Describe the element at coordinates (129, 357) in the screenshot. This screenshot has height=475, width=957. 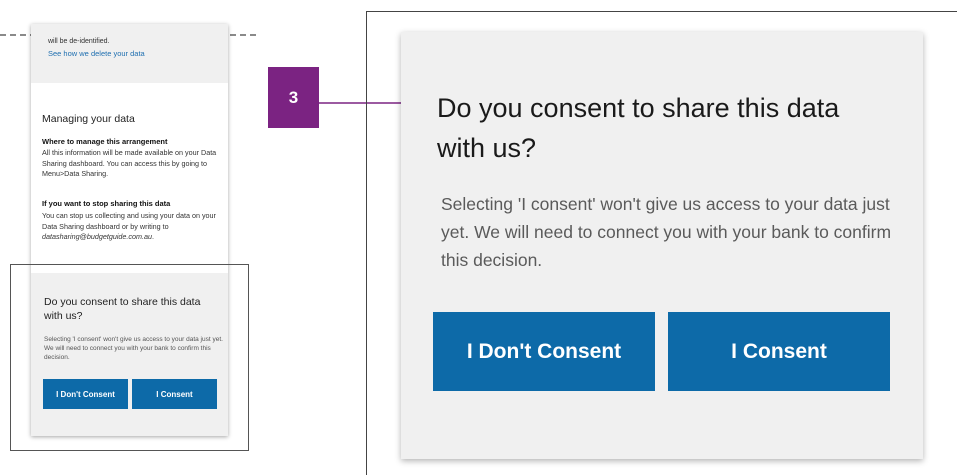
I see `highlight-frame` at that location.